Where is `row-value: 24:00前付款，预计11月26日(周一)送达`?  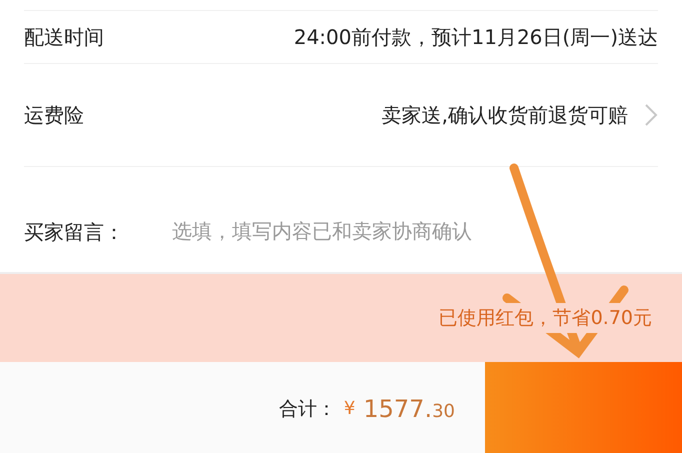
row-value: 24:00前付款，预计11月26日(周一)送达 is located at coordinates (476, 37).